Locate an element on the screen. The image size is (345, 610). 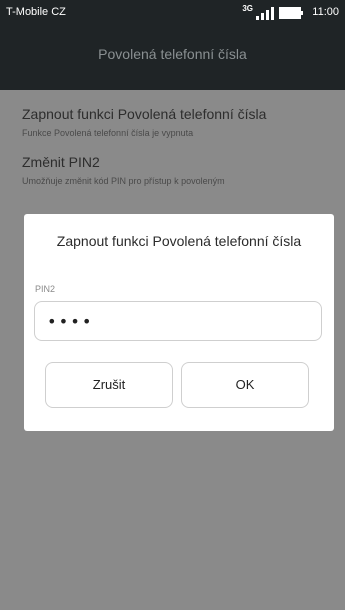
setting-title: Změnit PIN2 is located at coordinates (61, 162).